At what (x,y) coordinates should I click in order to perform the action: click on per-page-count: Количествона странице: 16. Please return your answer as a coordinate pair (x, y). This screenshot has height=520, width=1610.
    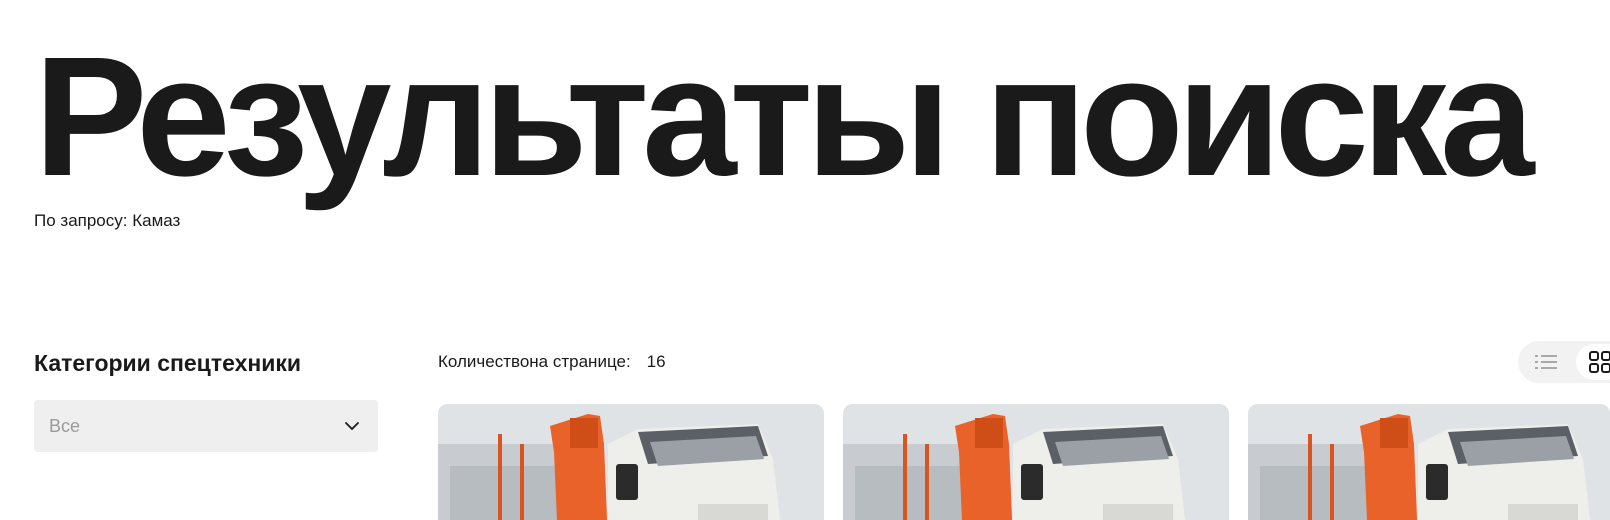
    Looking at the image, I should click on (552, 362).